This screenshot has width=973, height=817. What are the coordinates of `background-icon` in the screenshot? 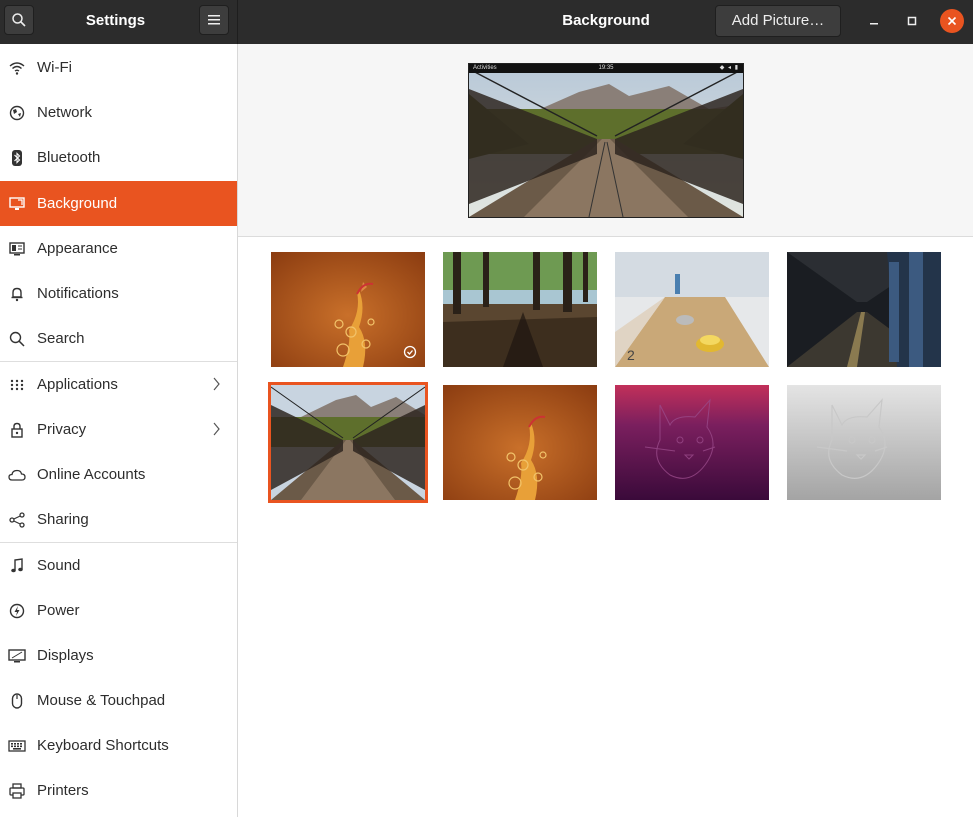 It's located at (17, 204).